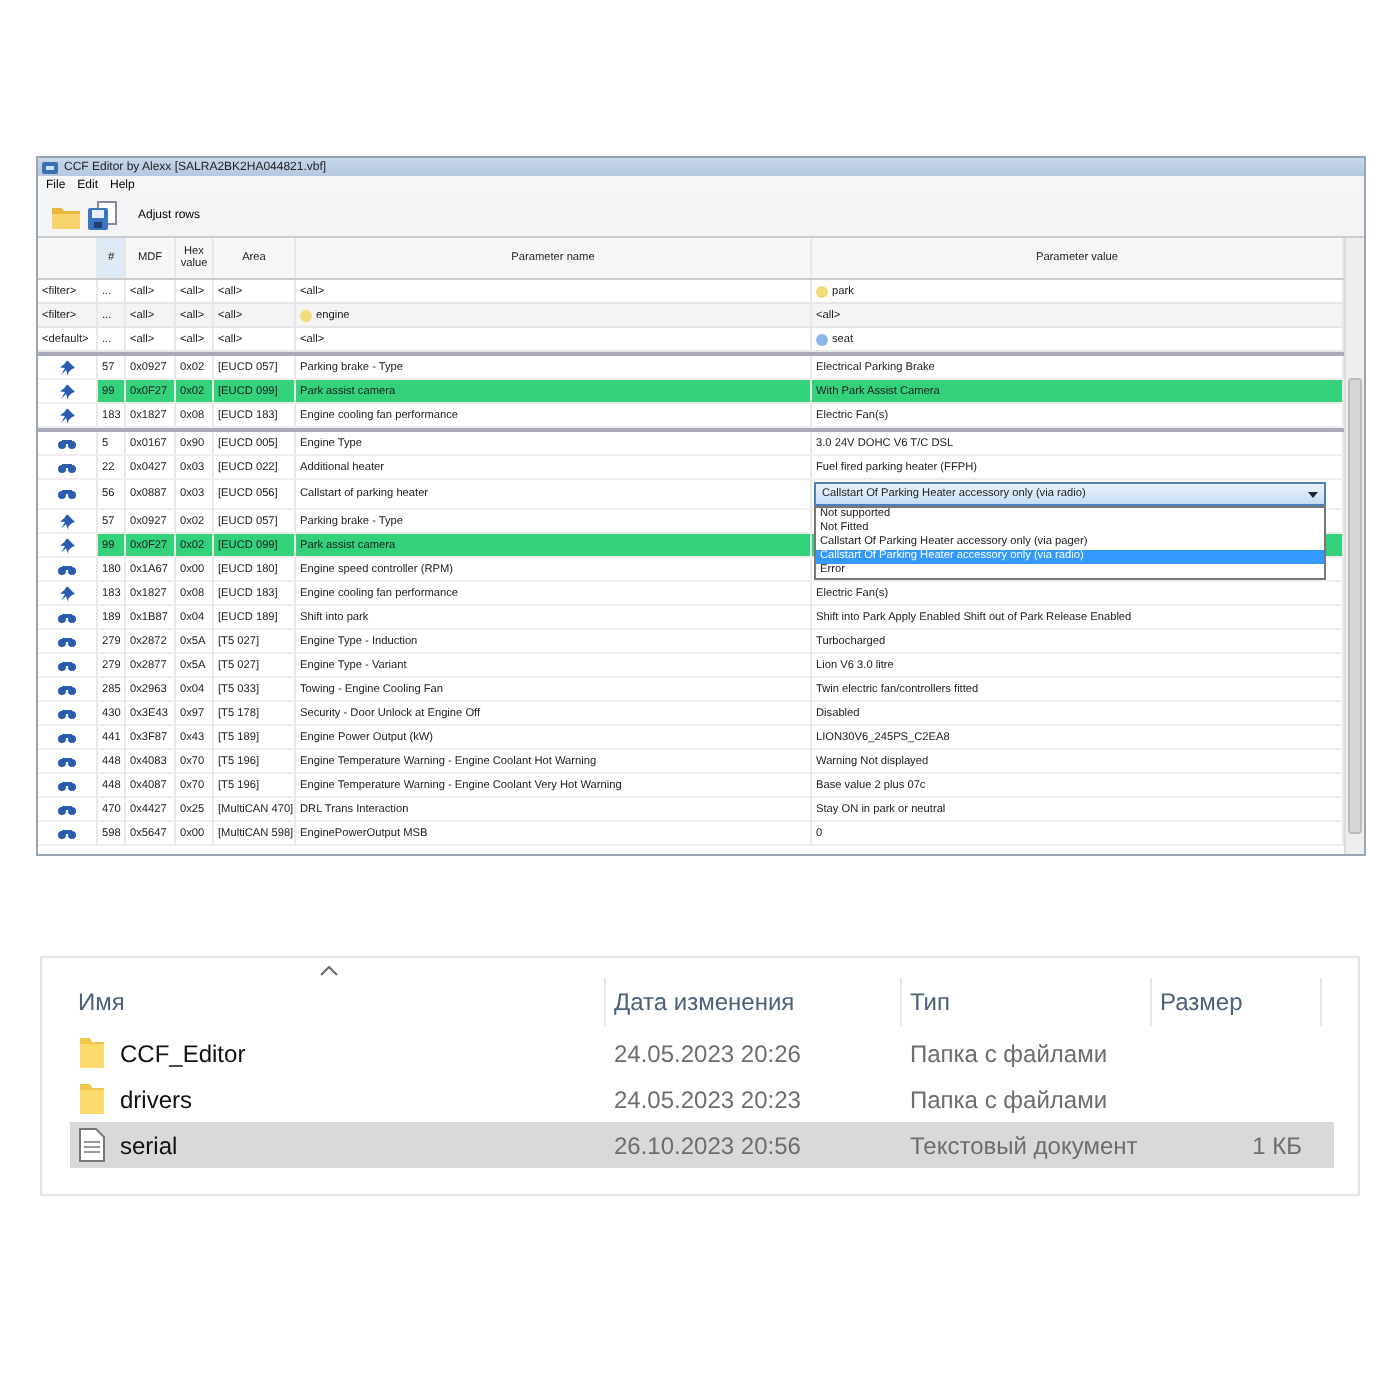  What do you see at coordinates (102, 215) in the screenshot?
I see `save-icon` at bounding box center [102, 215].